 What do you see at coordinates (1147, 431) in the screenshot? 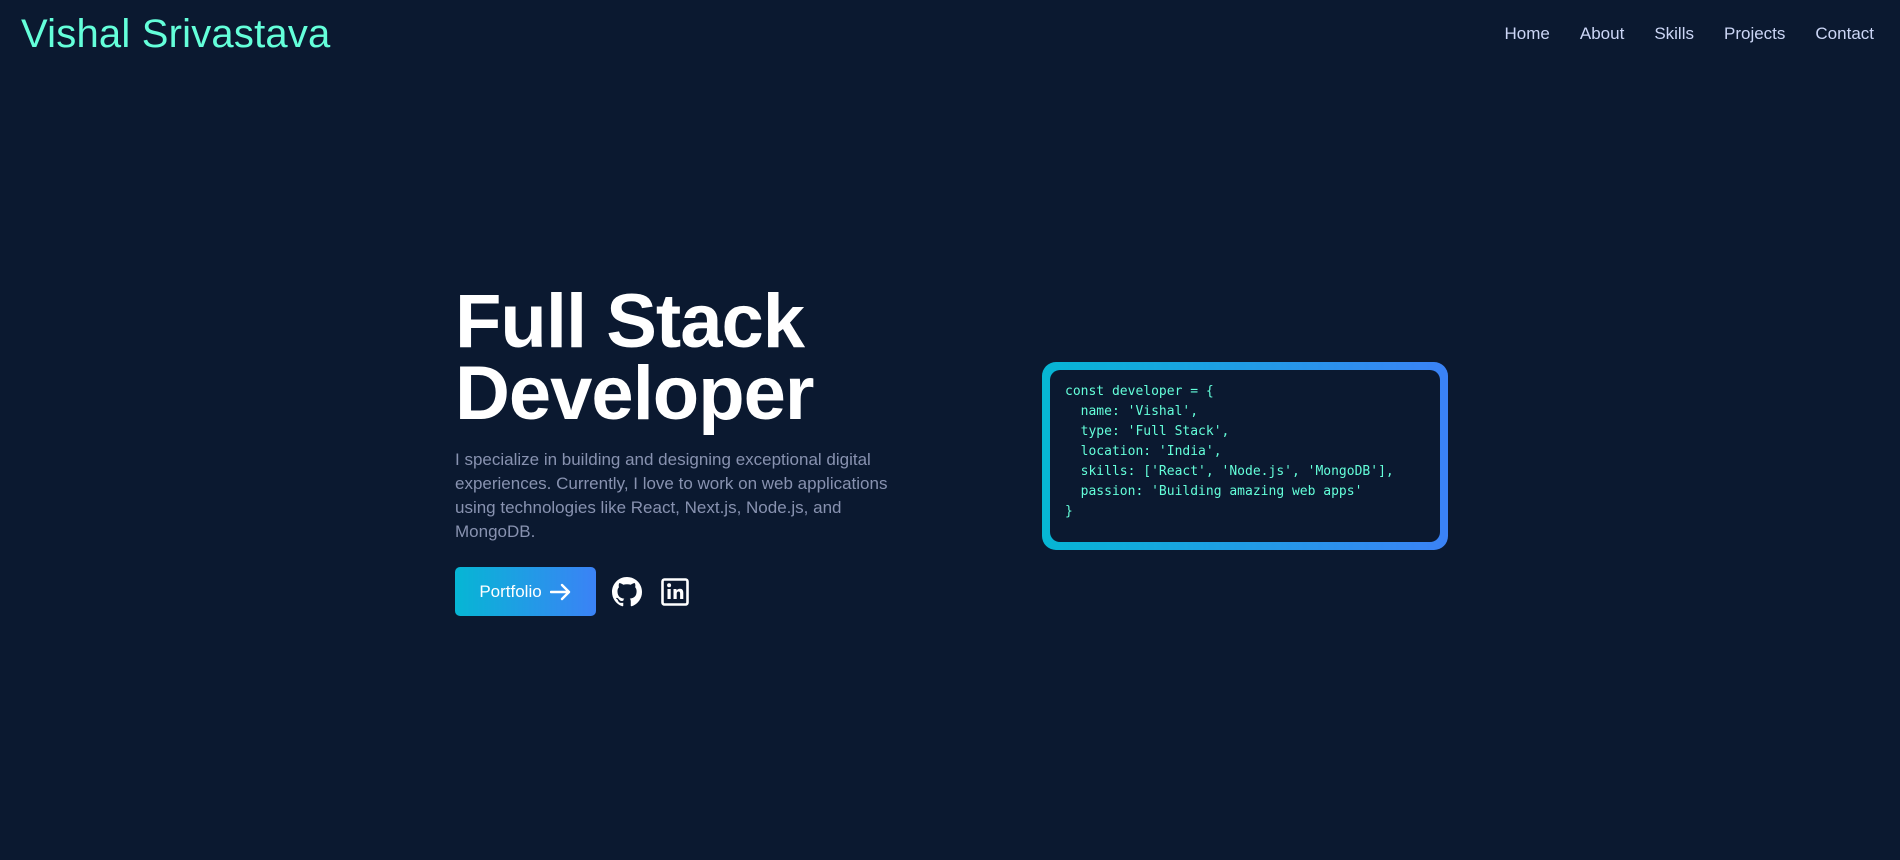
I see `code-line: type: 'Full Stack',` at bounding box center [1147, 431].